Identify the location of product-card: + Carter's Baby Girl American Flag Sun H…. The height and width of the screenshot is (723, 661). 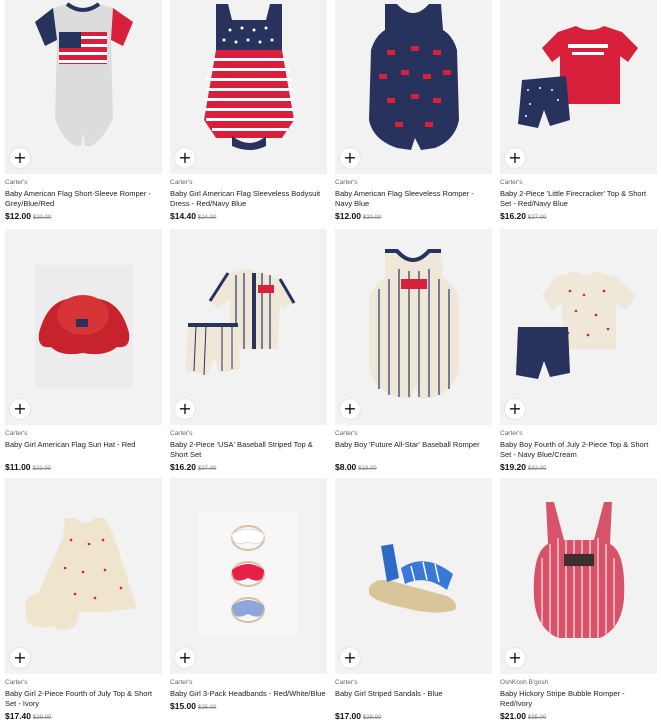
(83, 353).